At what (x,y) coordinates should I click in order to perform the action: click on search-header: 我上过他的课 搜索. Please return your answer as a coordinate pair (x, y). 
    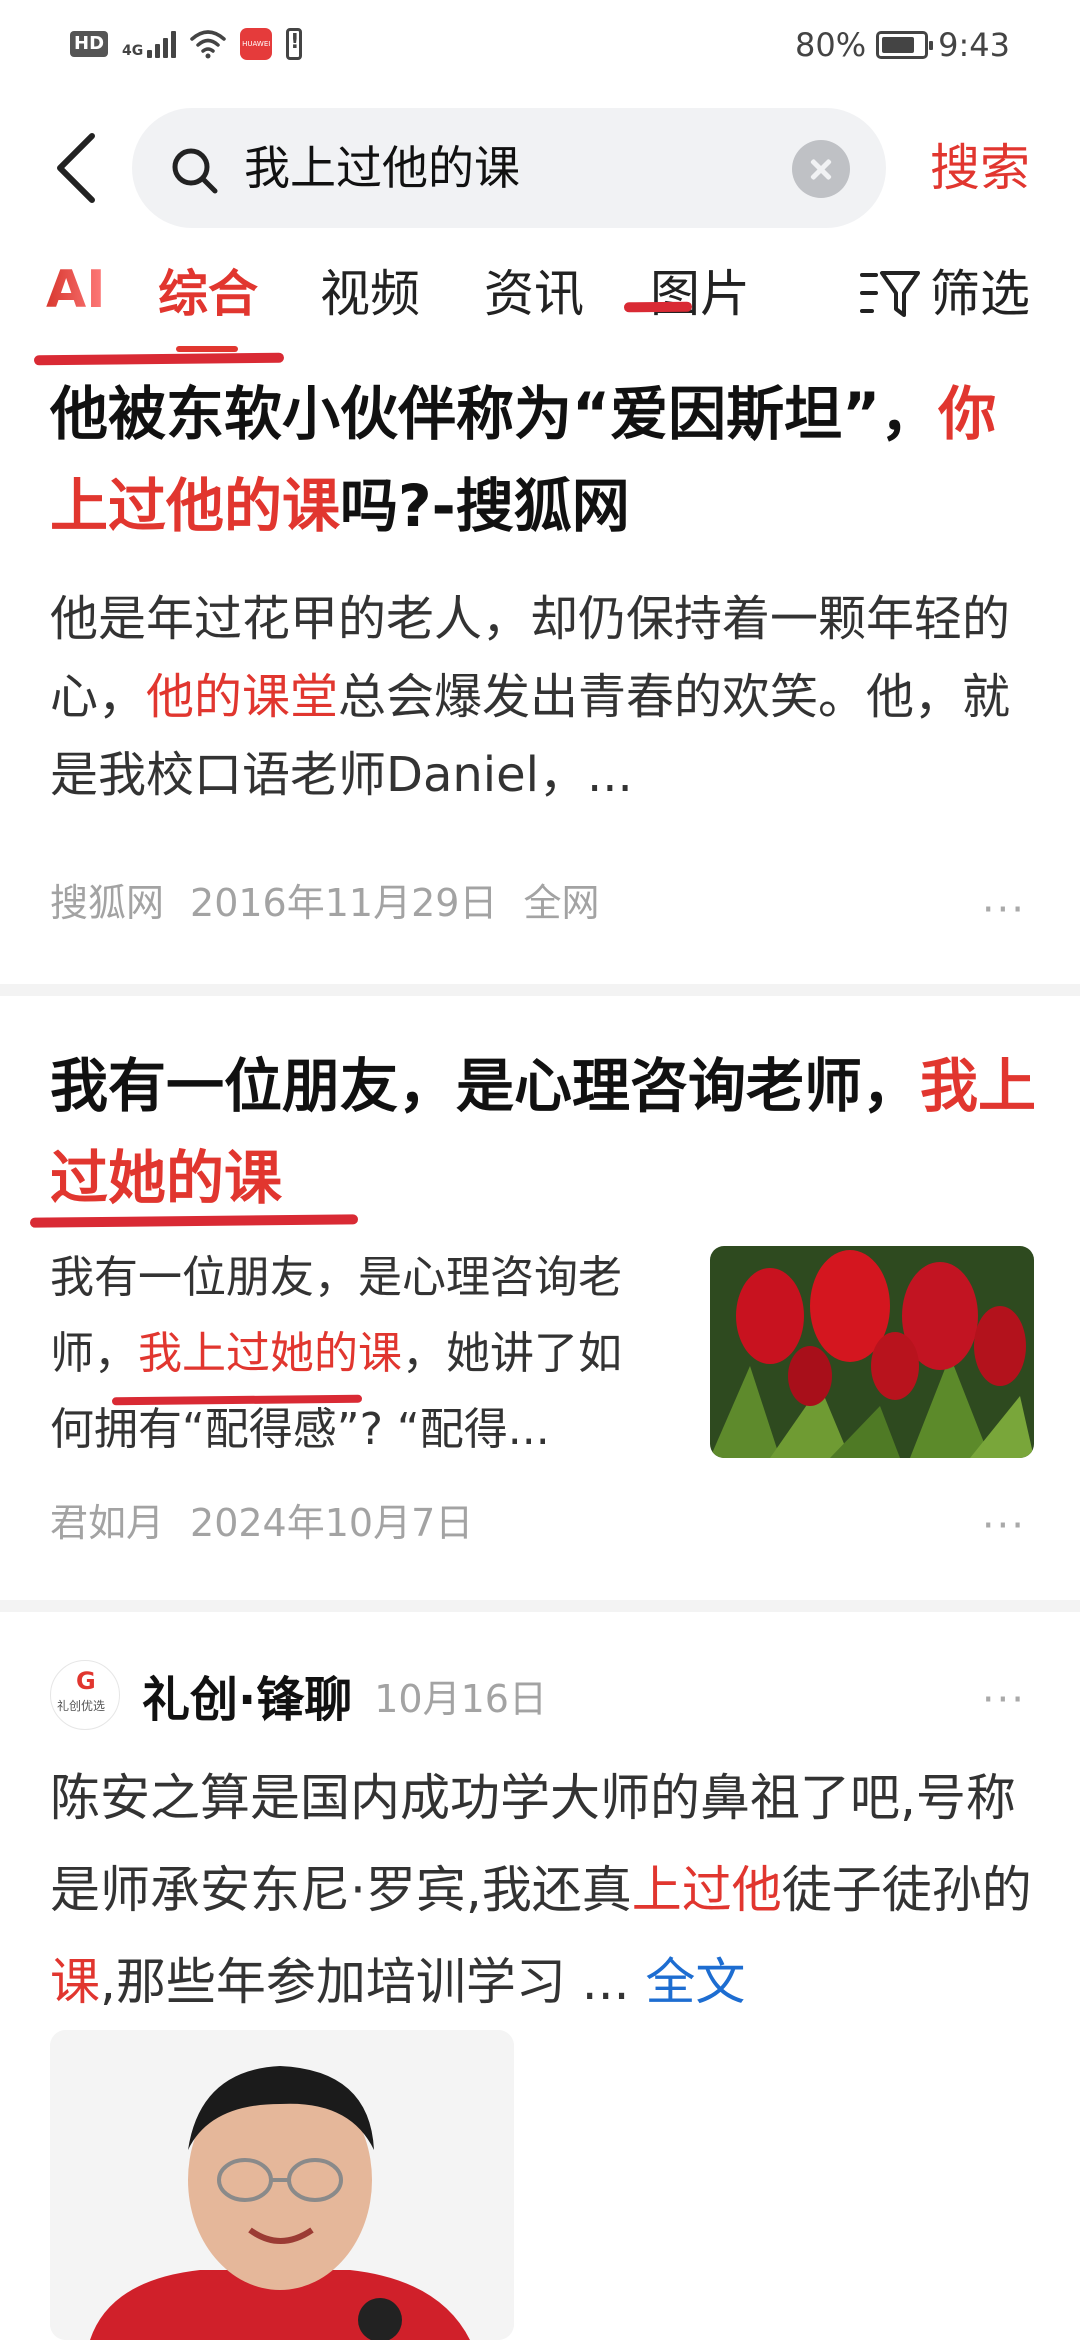
    Looking at the image, I should click on (540, 168).